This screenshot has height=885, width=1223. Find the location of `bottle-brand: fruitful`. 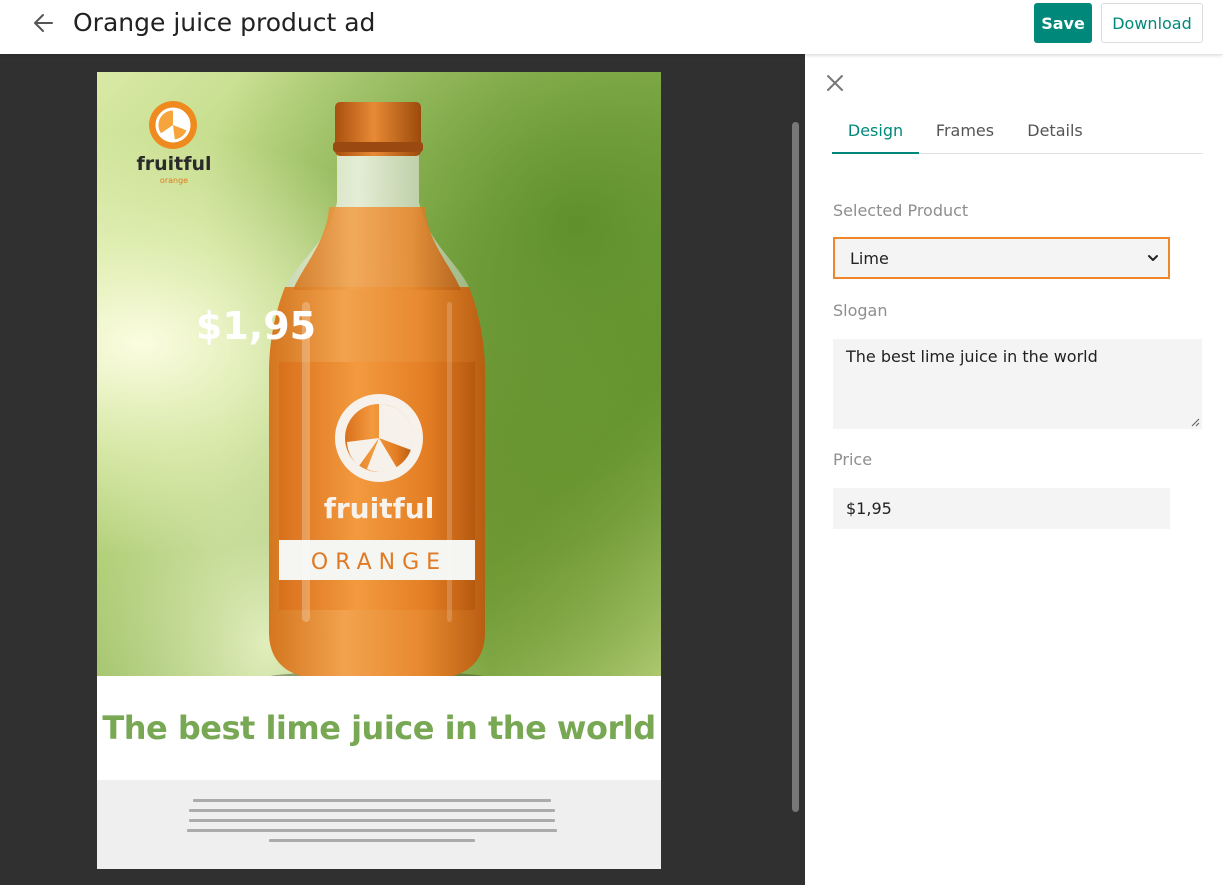

bottle-brand: fruitful is located at coordinates (379, 508).